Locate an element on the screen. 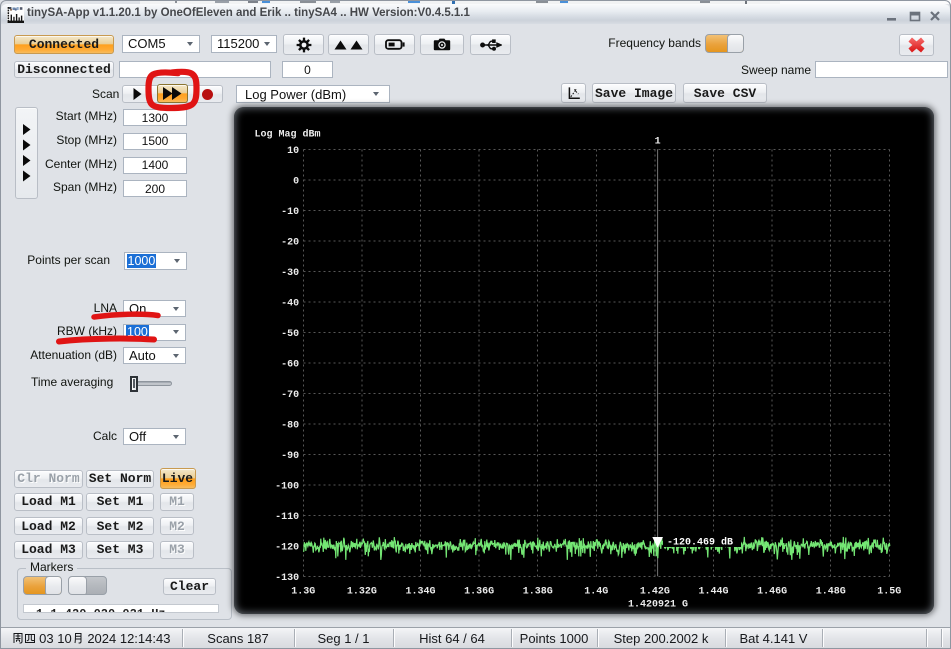 The image size is (951, 649). svg-text: 1.36G is located at coordinates (479, 592).